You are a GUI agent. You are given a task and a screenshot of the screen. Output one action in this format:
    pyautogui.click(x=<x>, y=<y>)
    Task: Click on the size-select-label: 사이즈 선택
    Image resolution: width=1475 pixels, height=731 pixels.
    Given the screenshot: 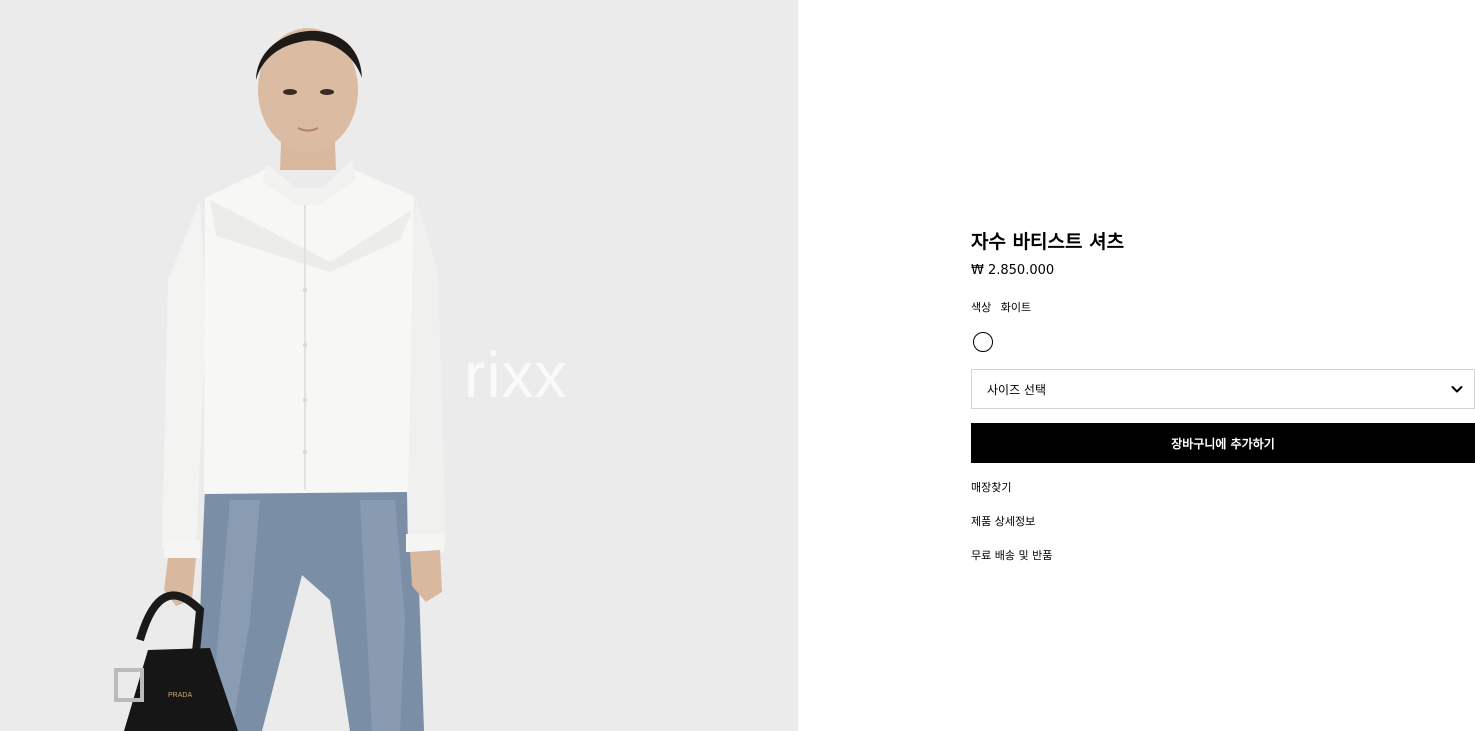 What is the action you would take?
    pyautogui.click(x=1017, y=390)
    